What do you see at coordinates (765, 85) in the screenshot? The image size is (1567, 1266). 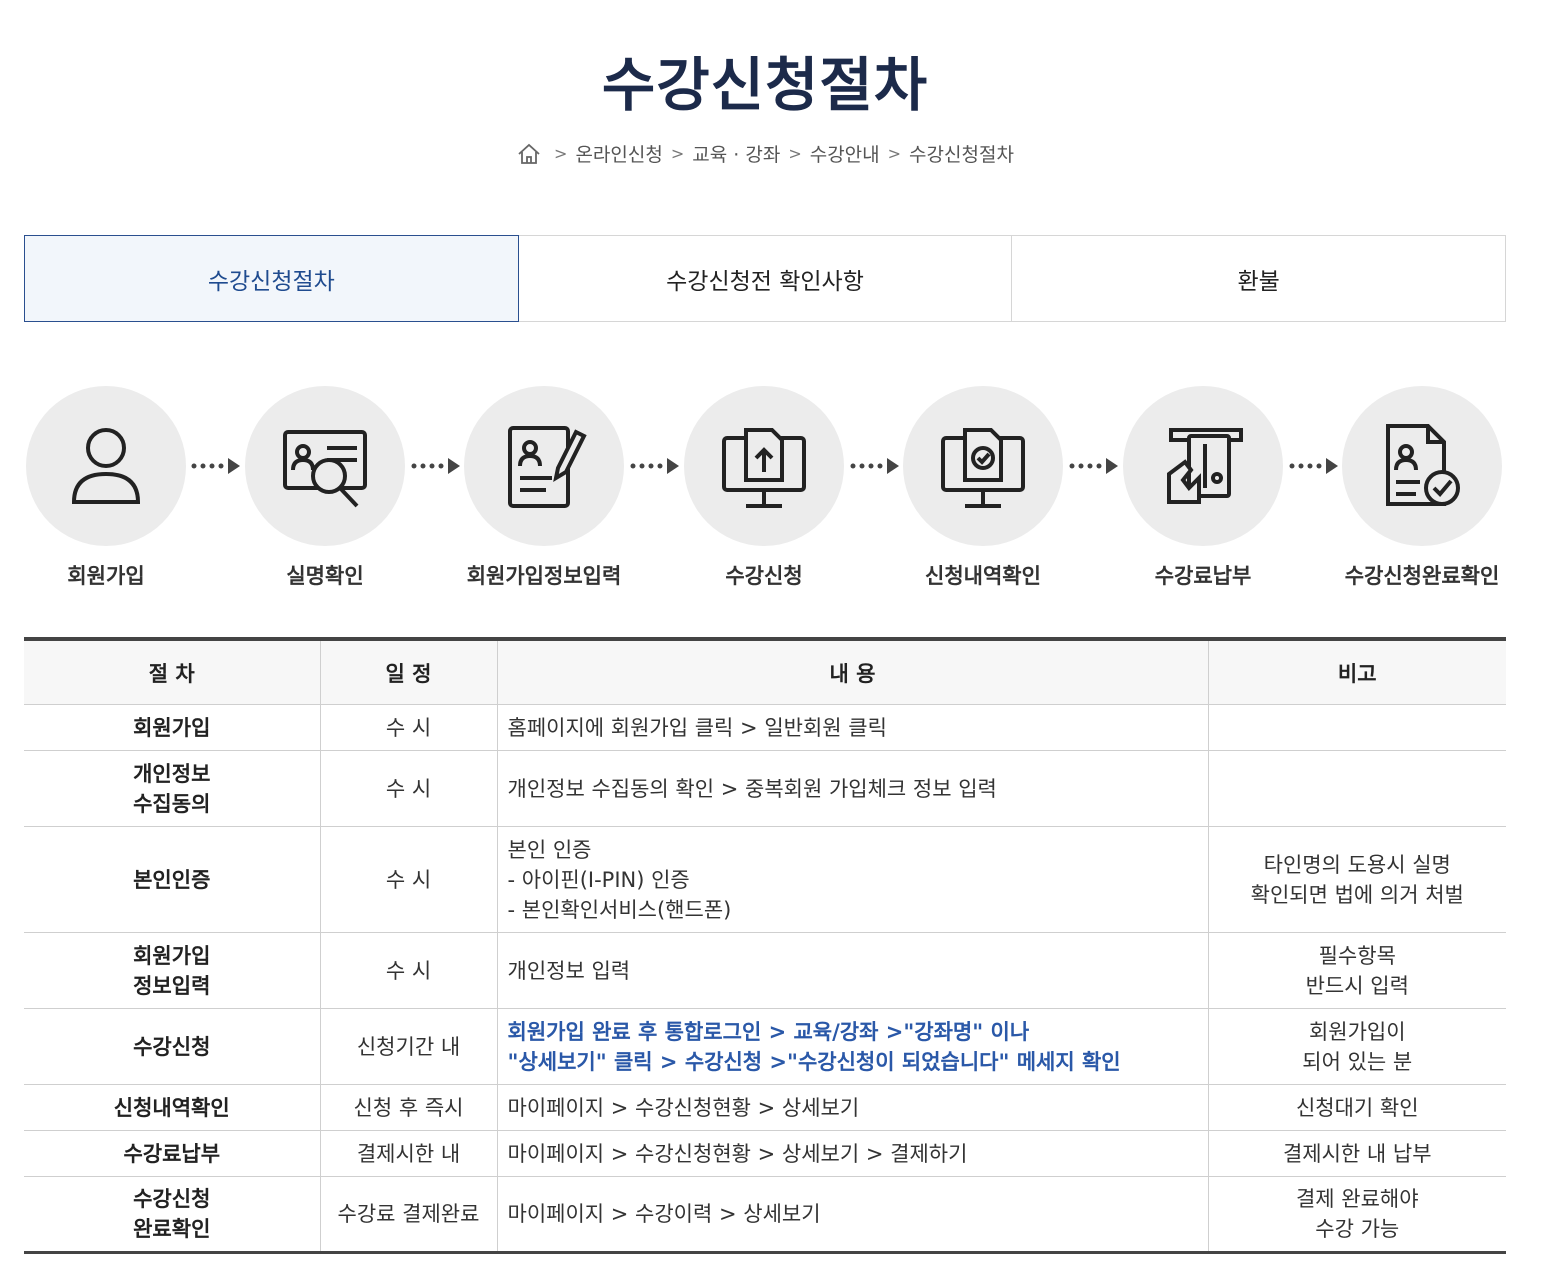 I see `page-title: 수강신청절차` at bounding box center [765, 85].